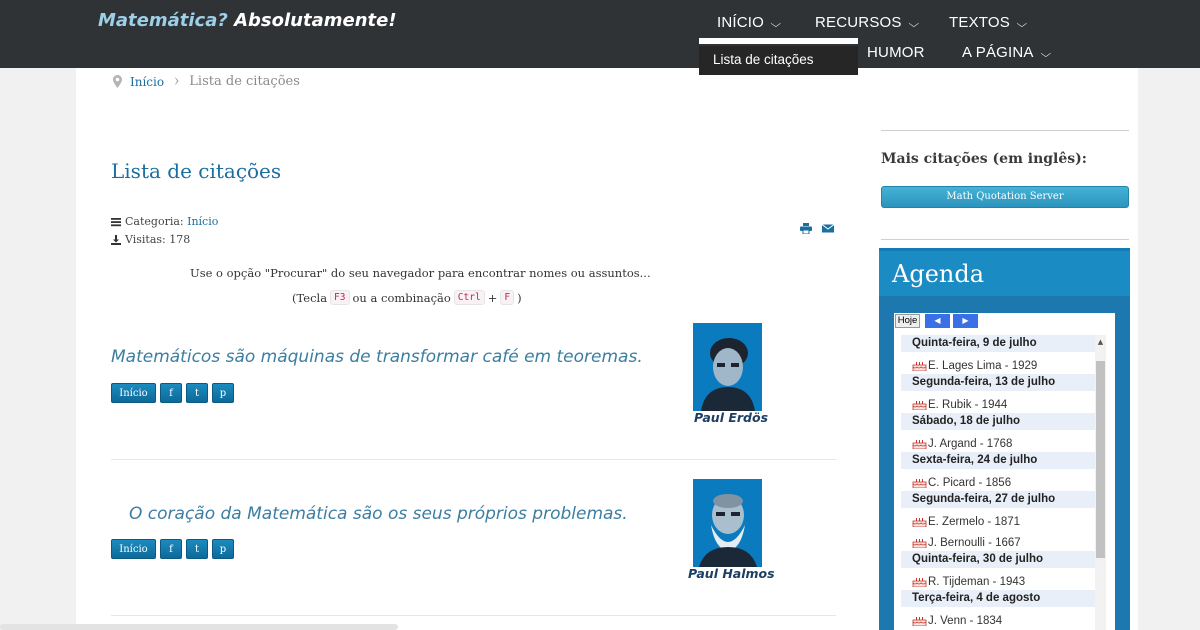  What do you see at coordinates (492, 297) in the screenshot?
I see `keys-plus: +` at bounding box center [492, 297].